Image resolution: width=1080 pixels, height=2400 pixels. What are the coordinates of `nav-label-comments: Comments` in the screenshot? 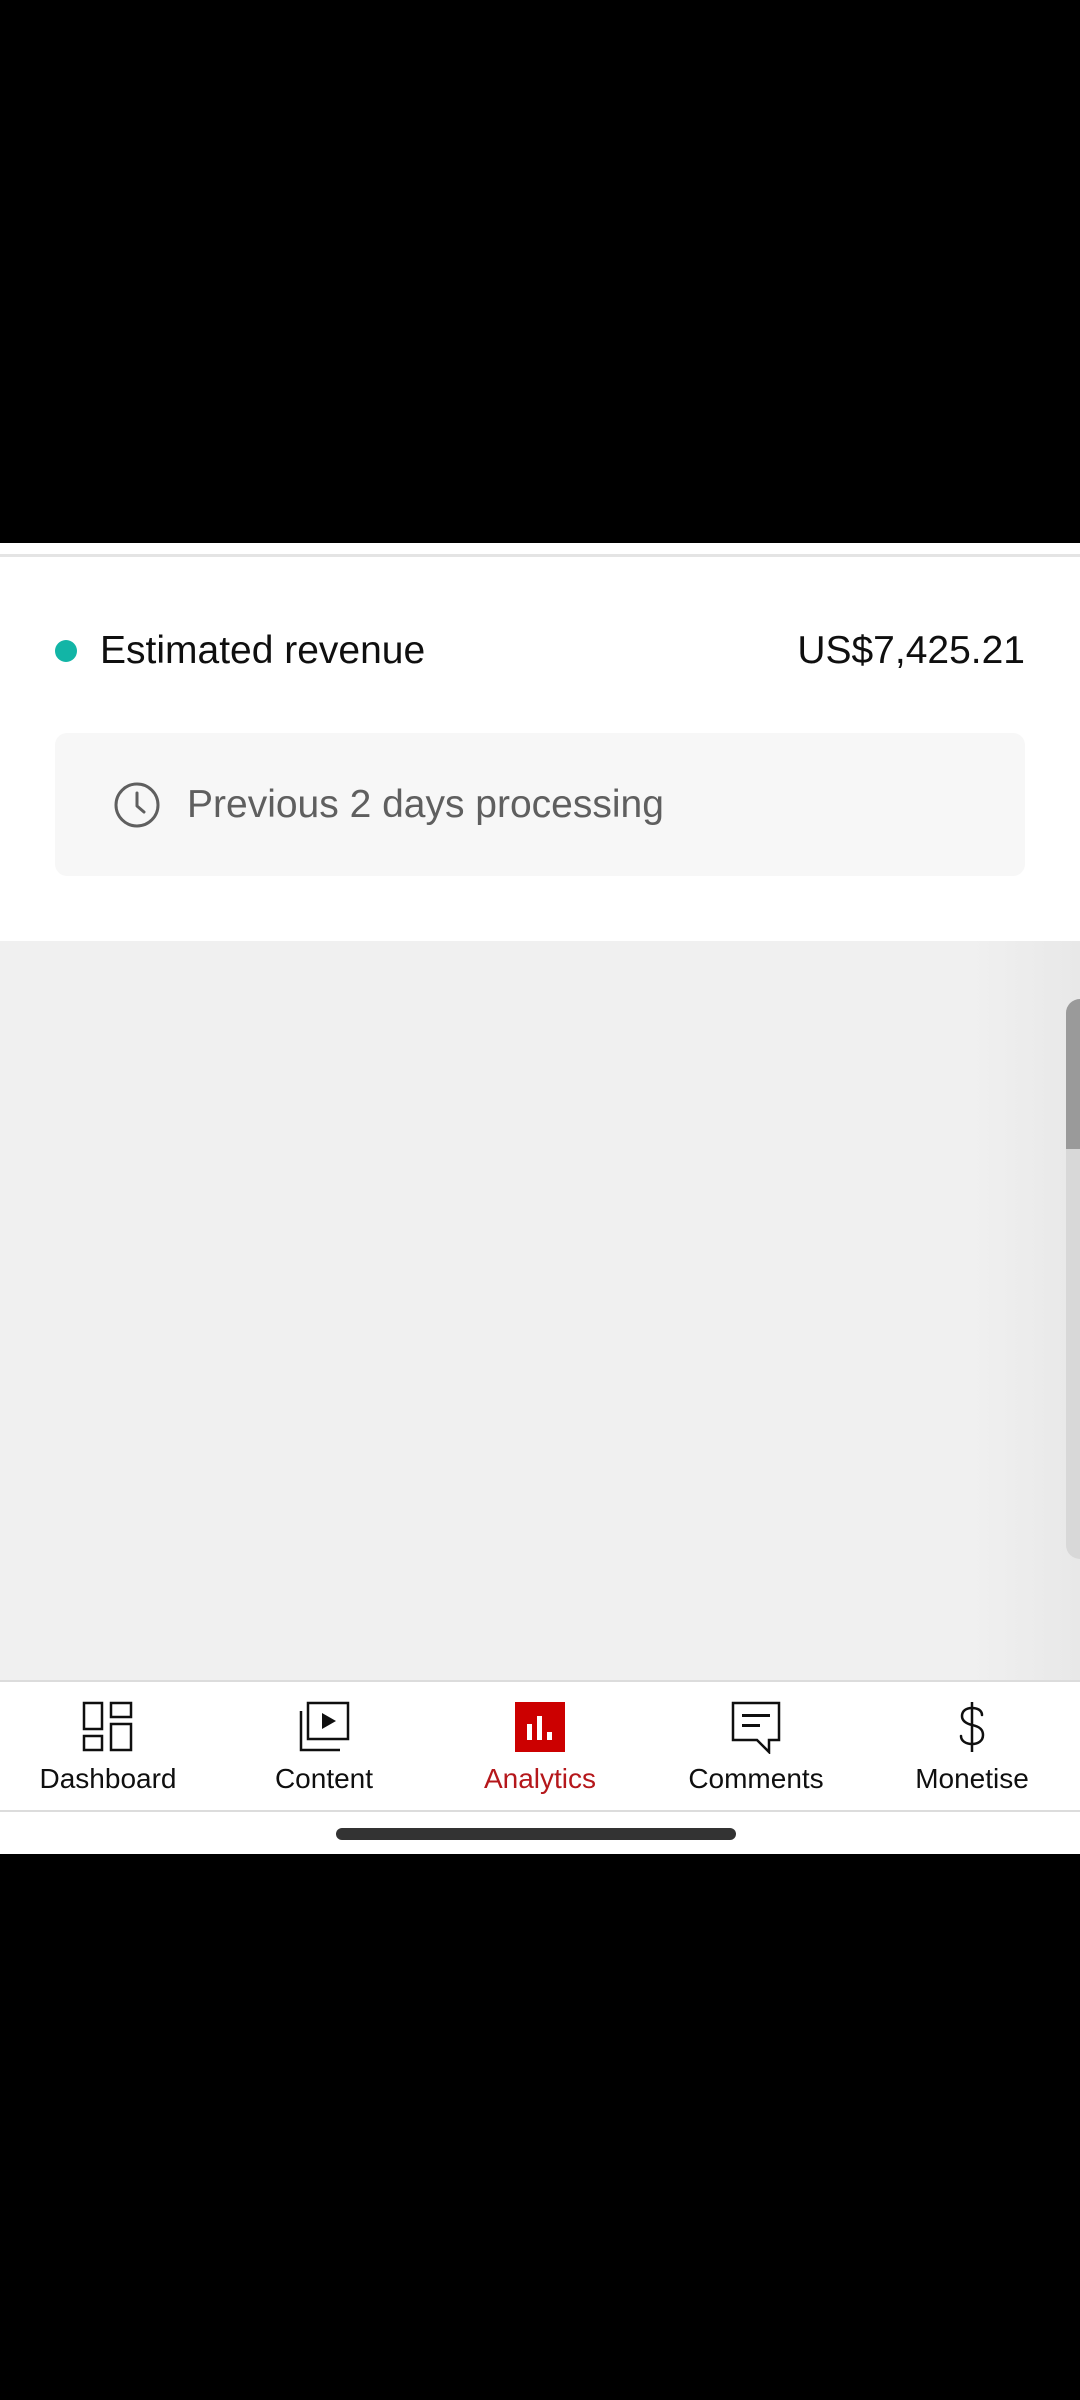 It's located at (756, 1778).